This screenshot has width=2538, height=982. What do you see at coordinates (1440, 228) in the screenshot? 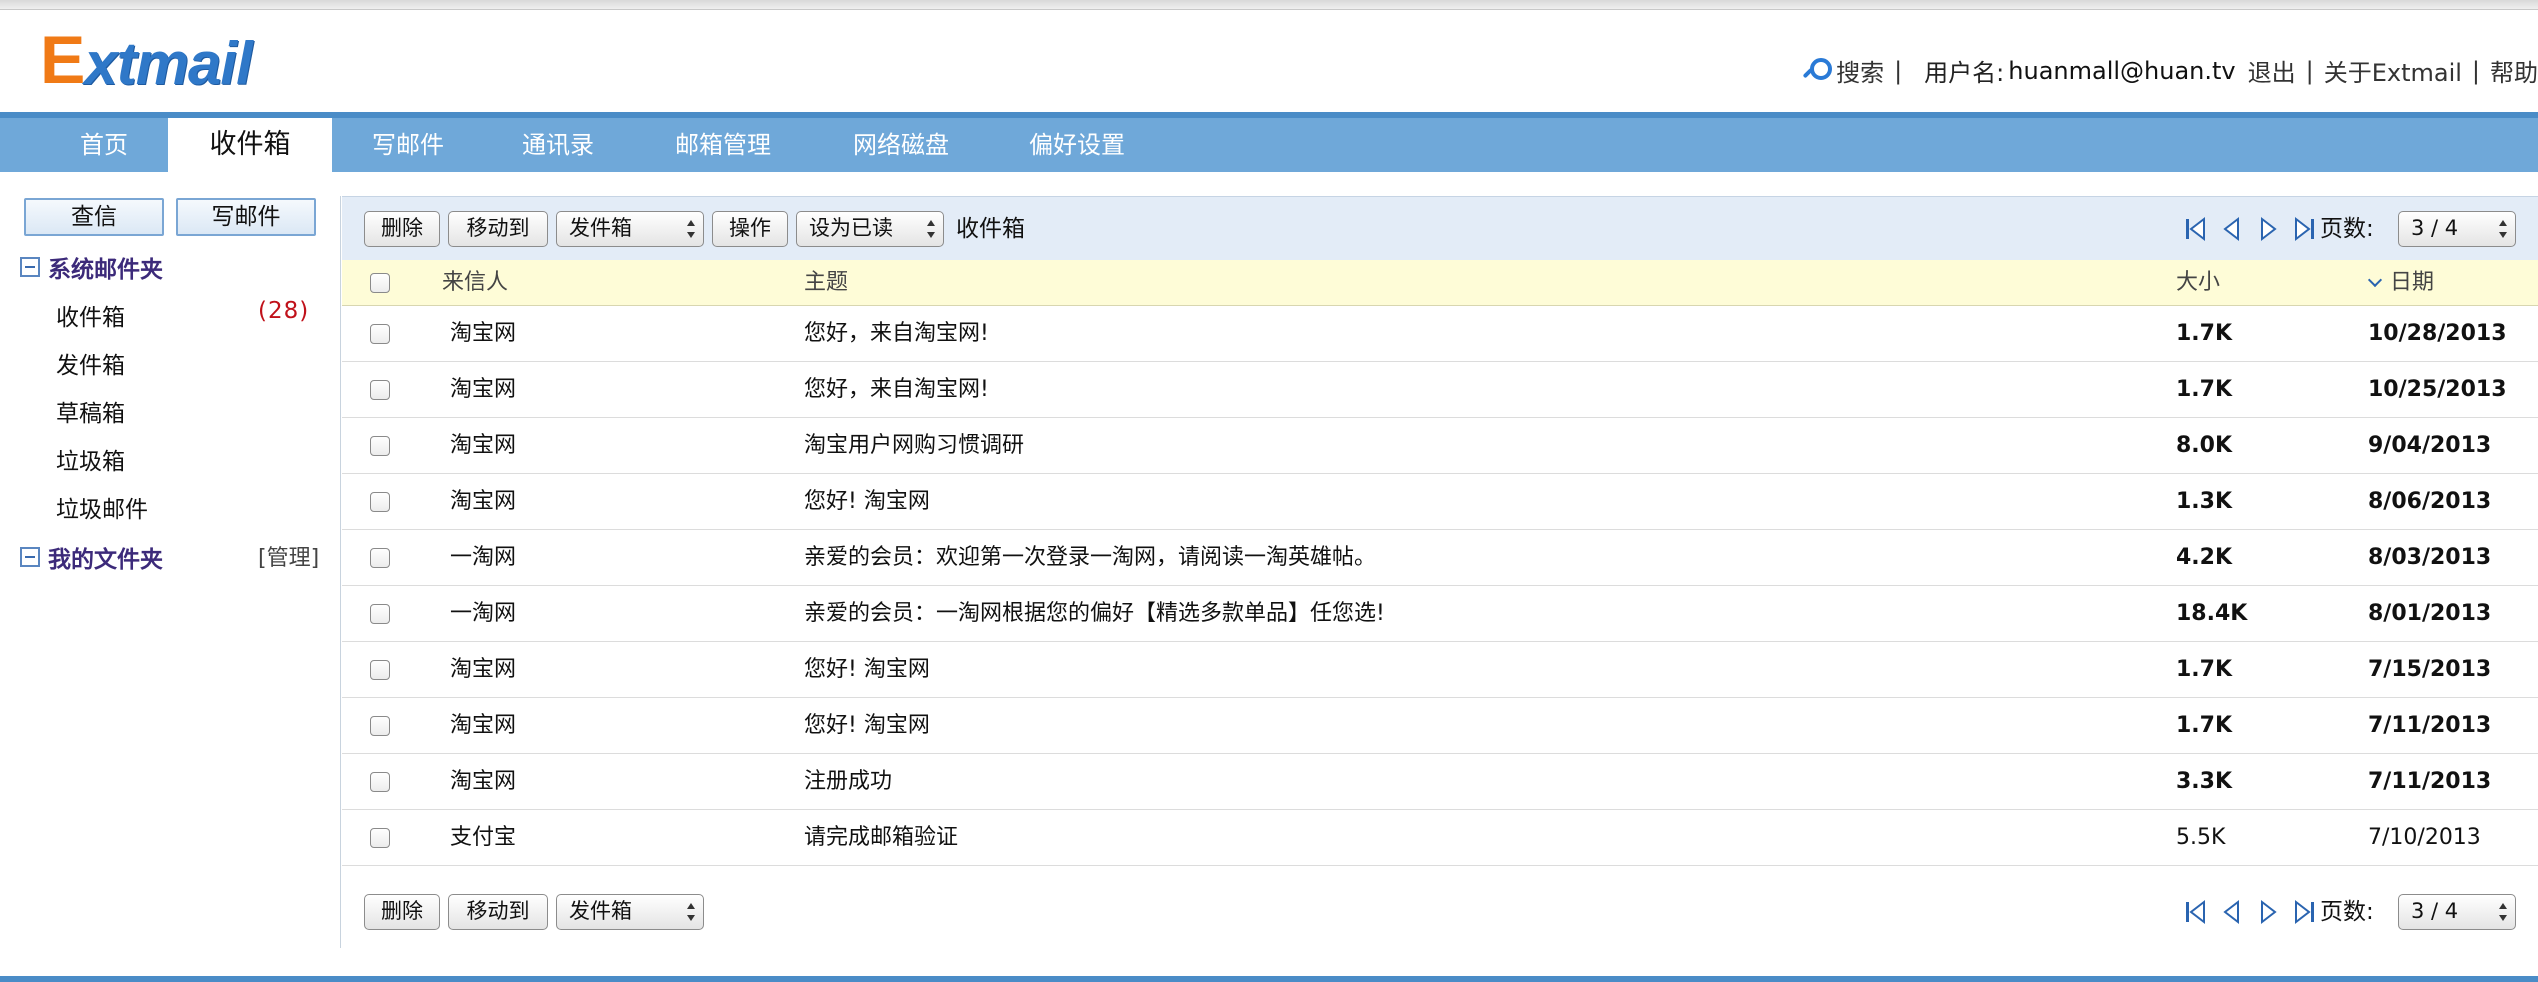
I see `top-toolbar: 删除 移动到 发件箱 操作 设为已读 收件箱 页数: 3 / 4` at bounding box center [1440, 228].